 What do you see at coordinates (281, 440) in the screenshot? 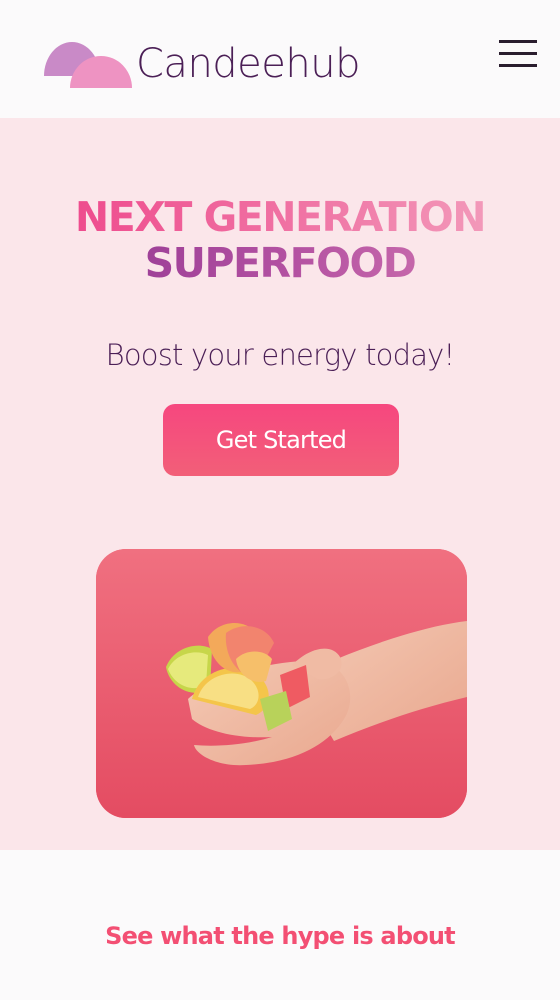
I see `get-started-button: Get Started` at bounding box center [281, 440].